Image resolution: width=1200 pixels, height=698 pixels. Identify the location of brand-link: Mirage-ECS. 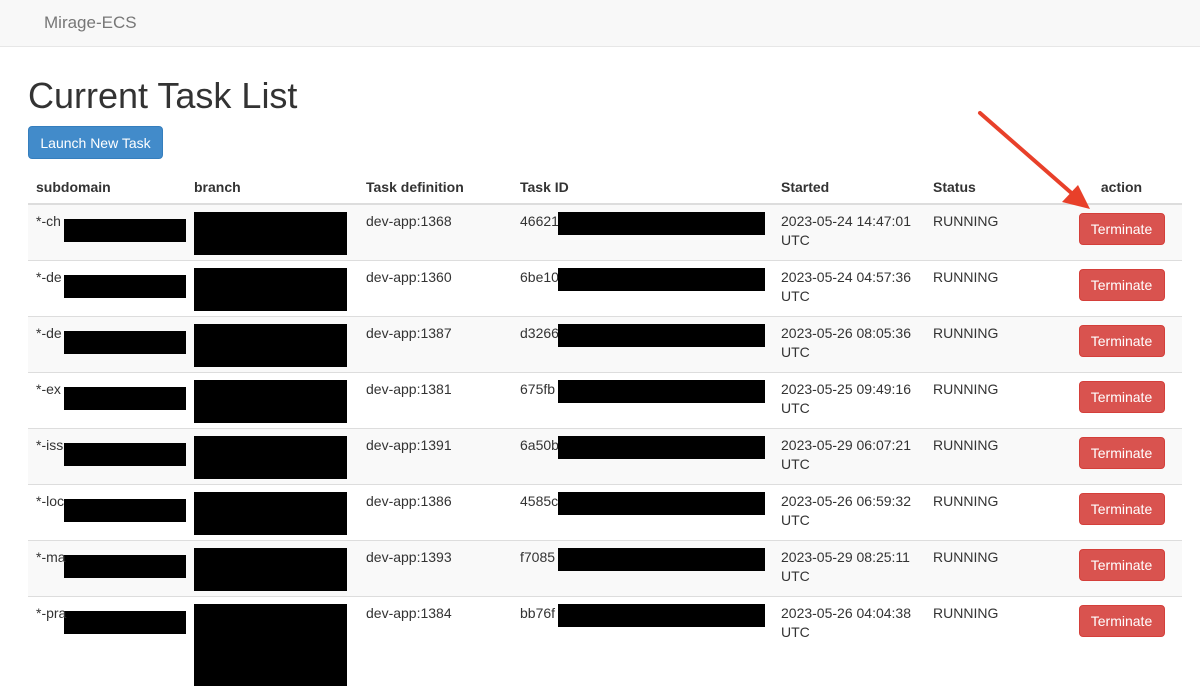
(90, 23).